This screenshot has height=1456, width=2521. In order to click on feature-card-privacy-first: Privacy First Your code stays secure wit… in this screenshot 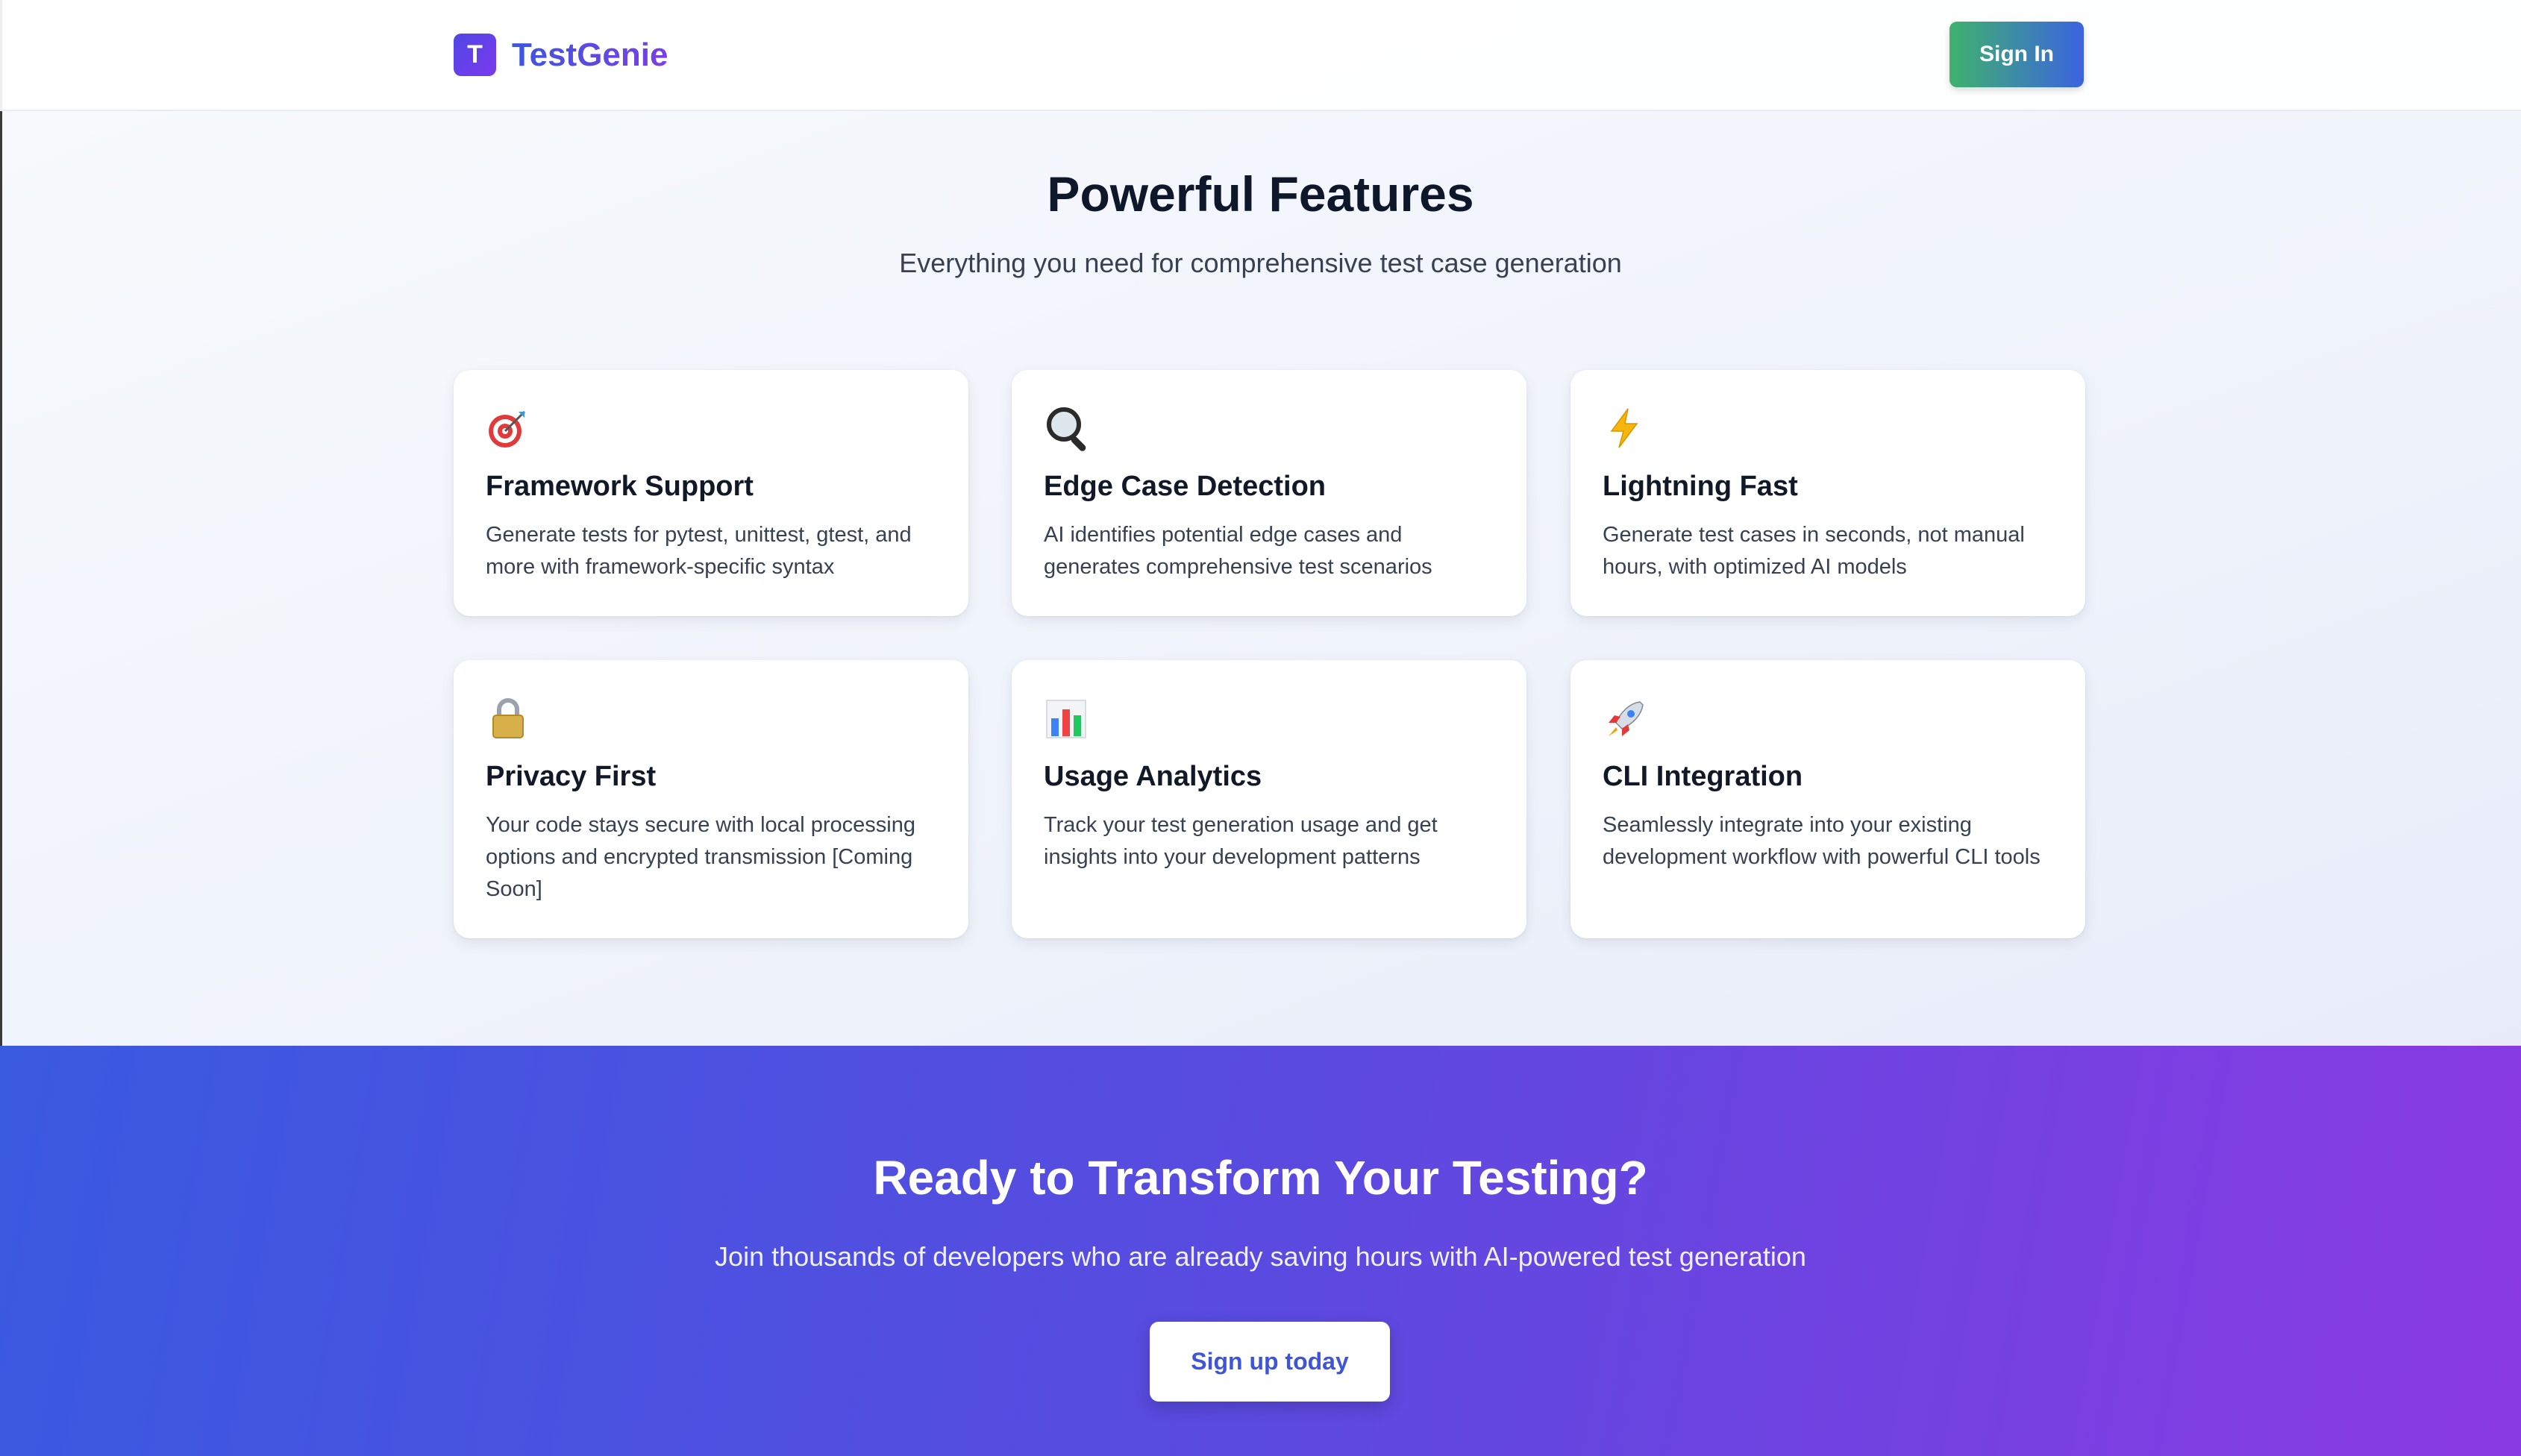, I will do `click(711, 799)`.